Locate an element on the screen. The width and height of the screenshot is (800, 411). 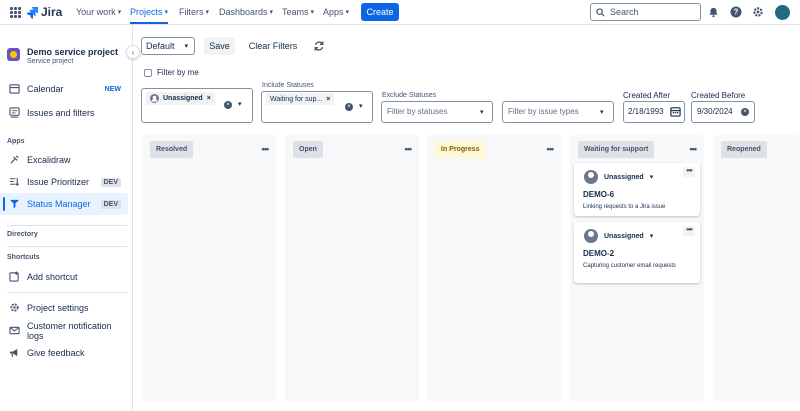
nav-apps: Apps ▾ is located at coordinates (336, 12).